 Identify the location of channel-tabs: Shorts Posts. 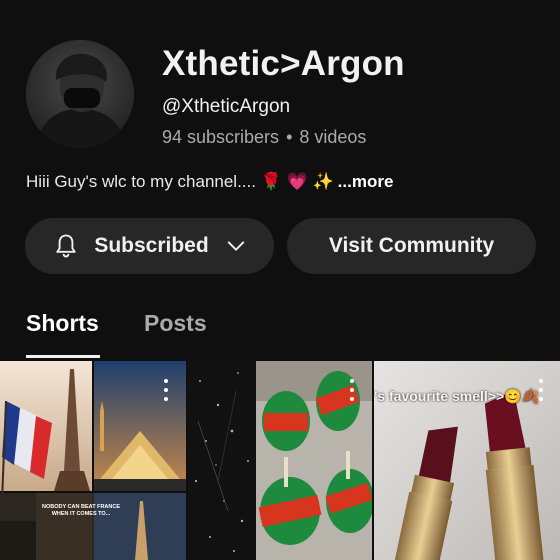
(280, 328).